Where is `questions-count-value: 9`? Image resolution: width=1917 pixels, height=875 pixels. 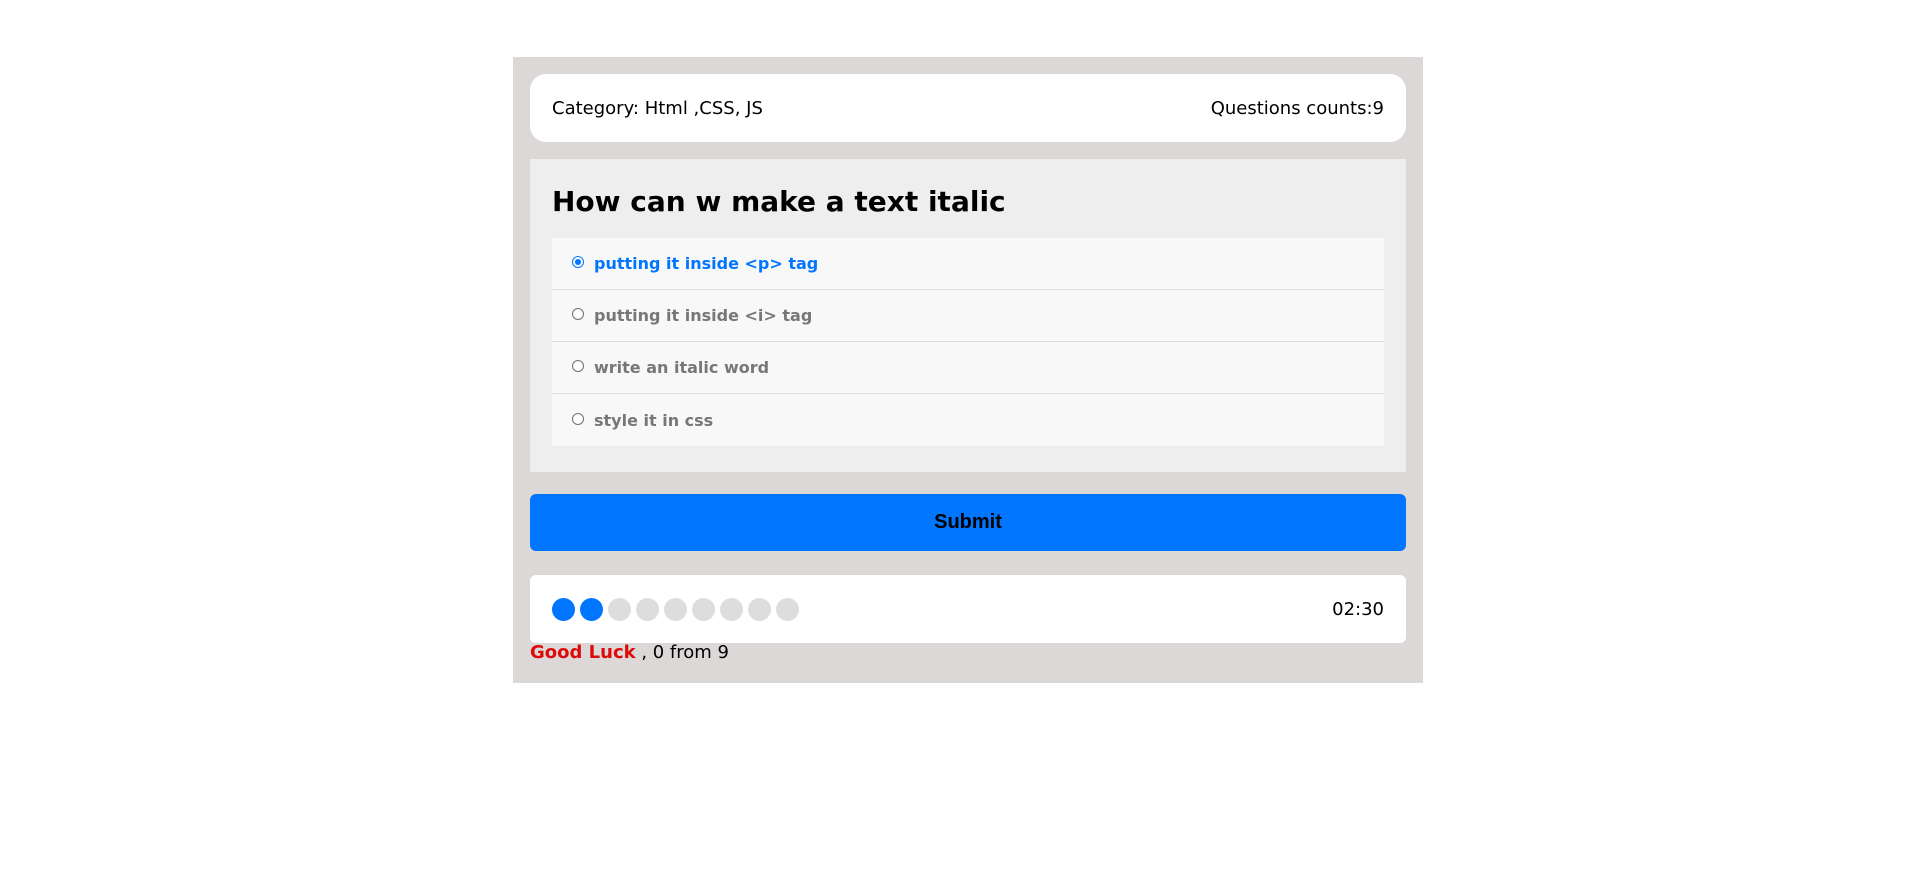 questions-count-value: 9 is located at coordinates (1378, 108).